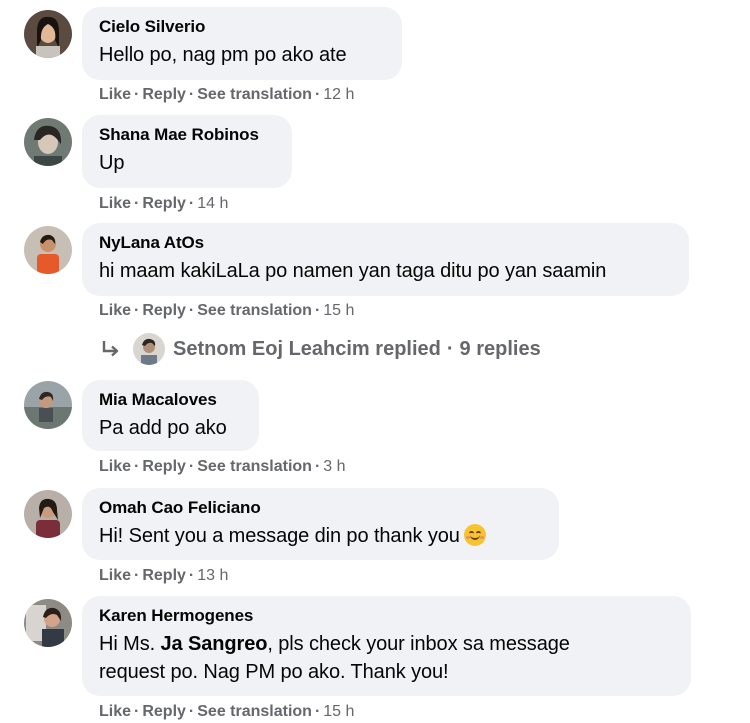 This screenshot has height=723, width=750. Describe the element at coordinates (271, 349) in the screenshot. I see `reply-author: Setnom Eoj Leahcim` at that location.